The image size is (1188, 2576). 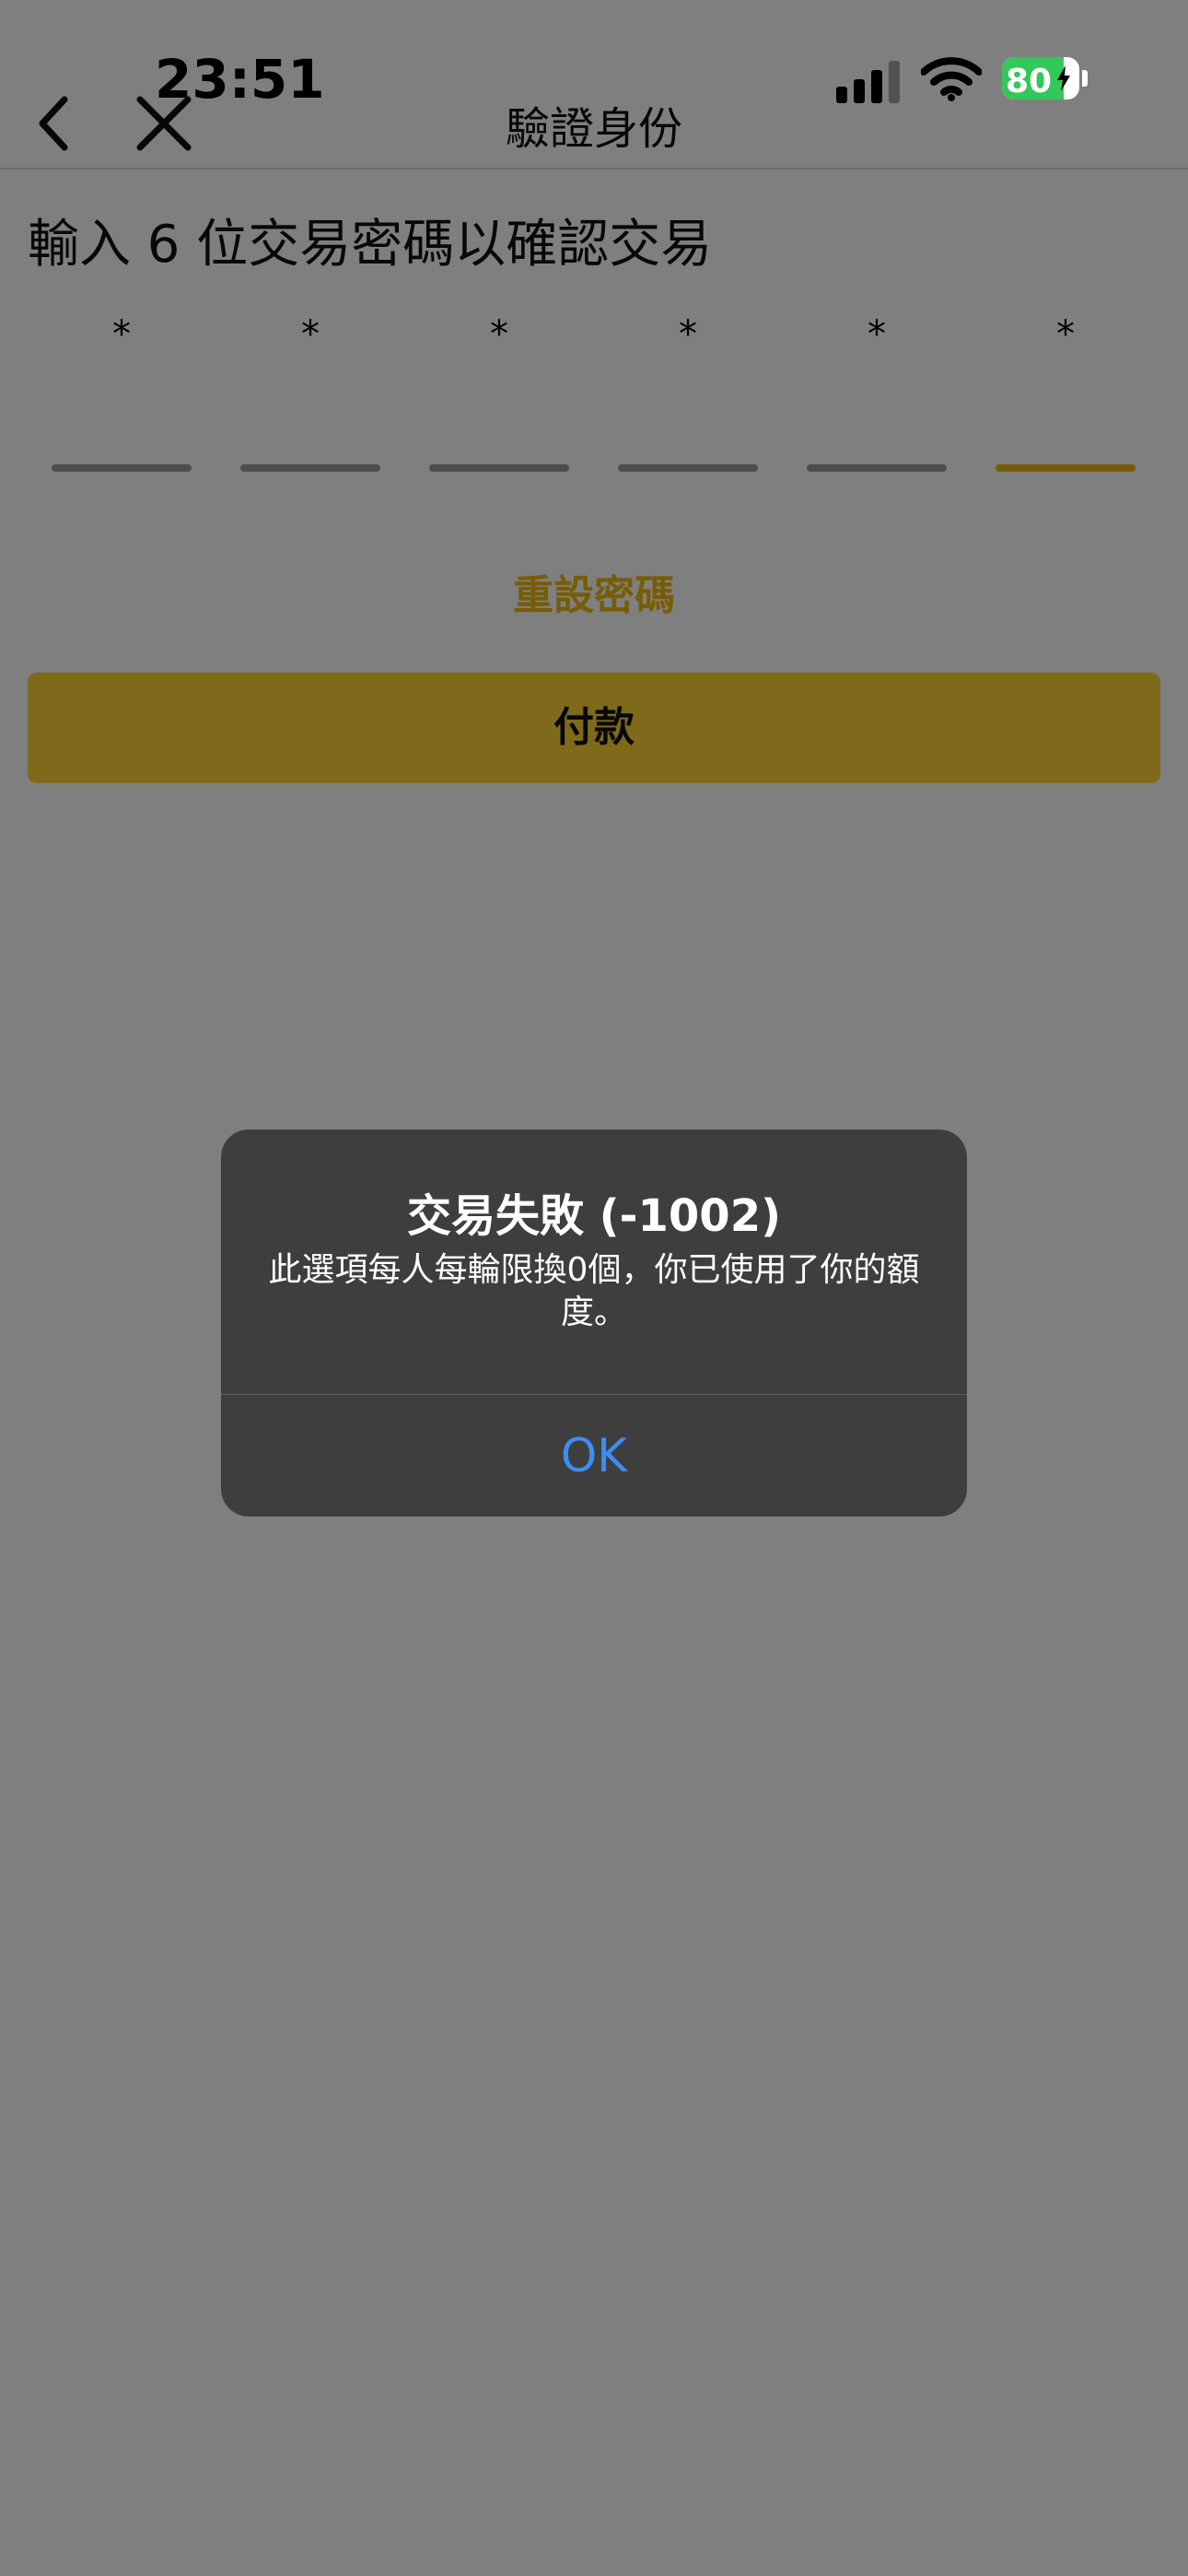 I want to click on battery-tip, so click(x=1085, y=78).